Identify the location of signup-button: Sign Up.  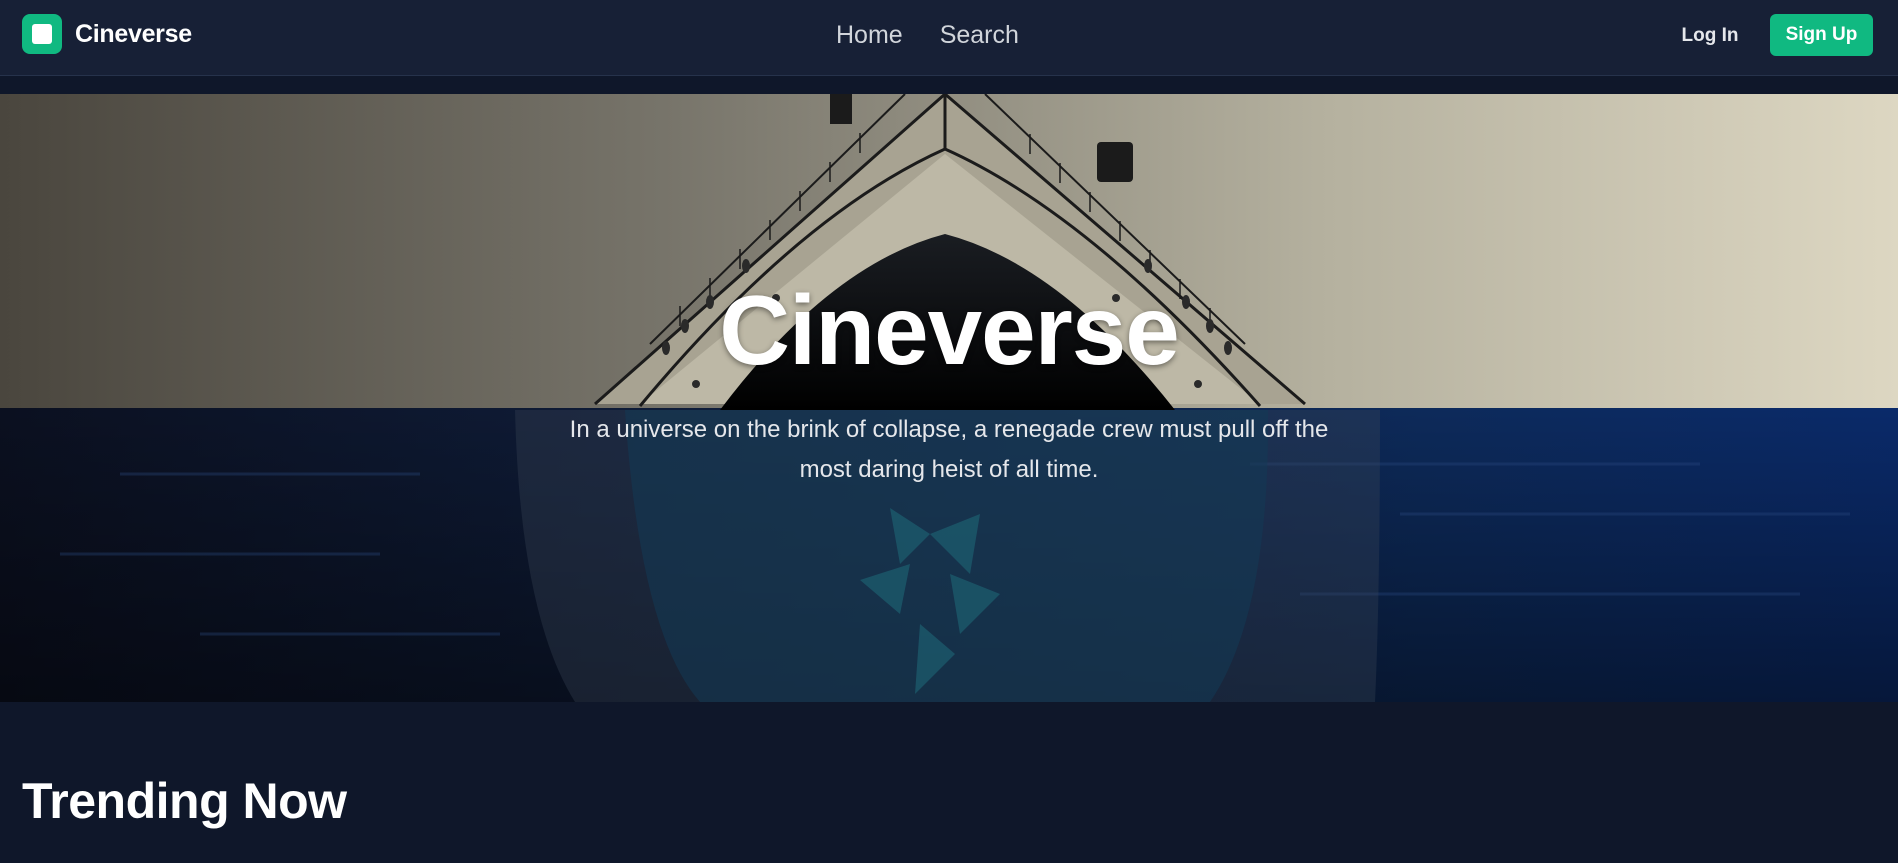
(1821, 35).